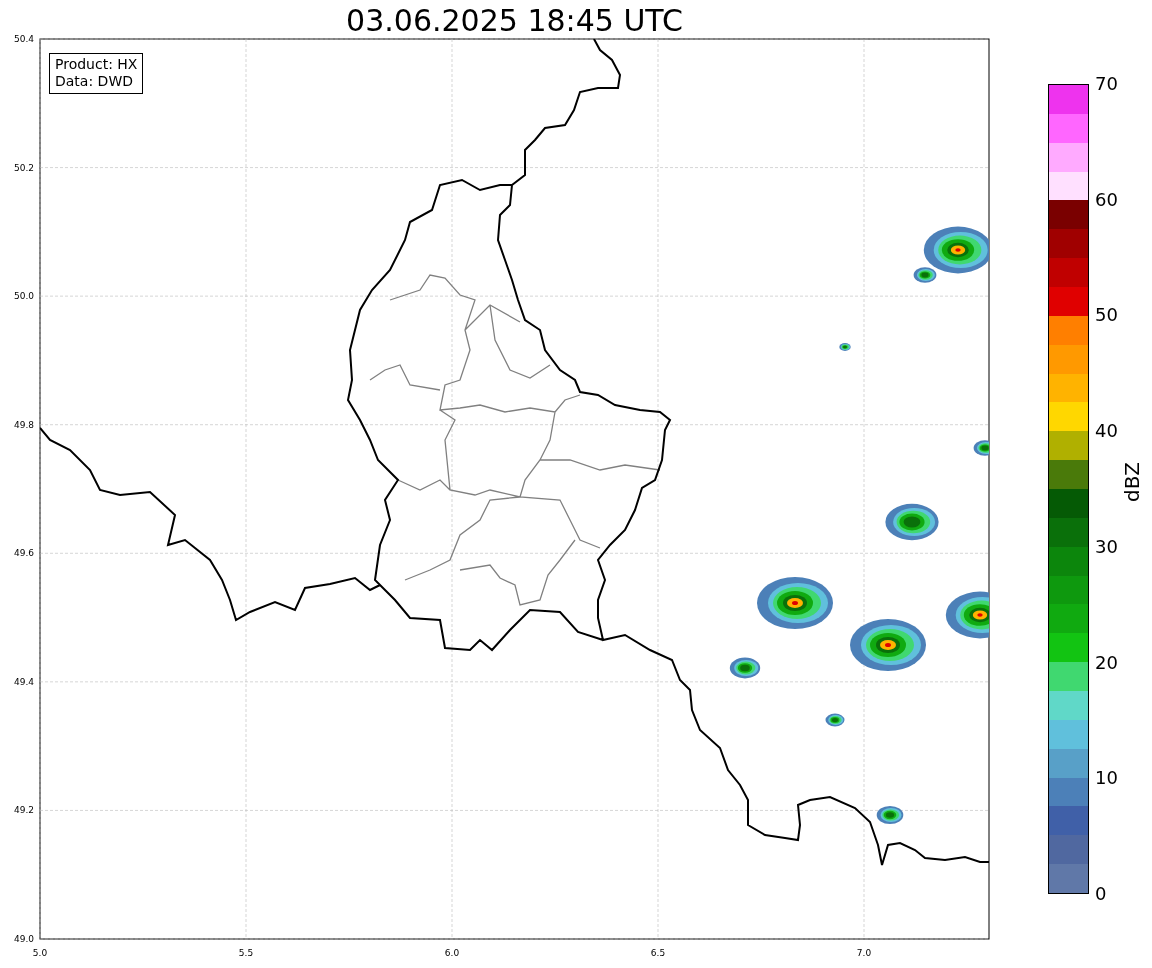 The image size is (1152, 968). Describe the element at coordinates (1106, 84) in the screenshot. I see `colorbar-tick-label: 70` at that location.